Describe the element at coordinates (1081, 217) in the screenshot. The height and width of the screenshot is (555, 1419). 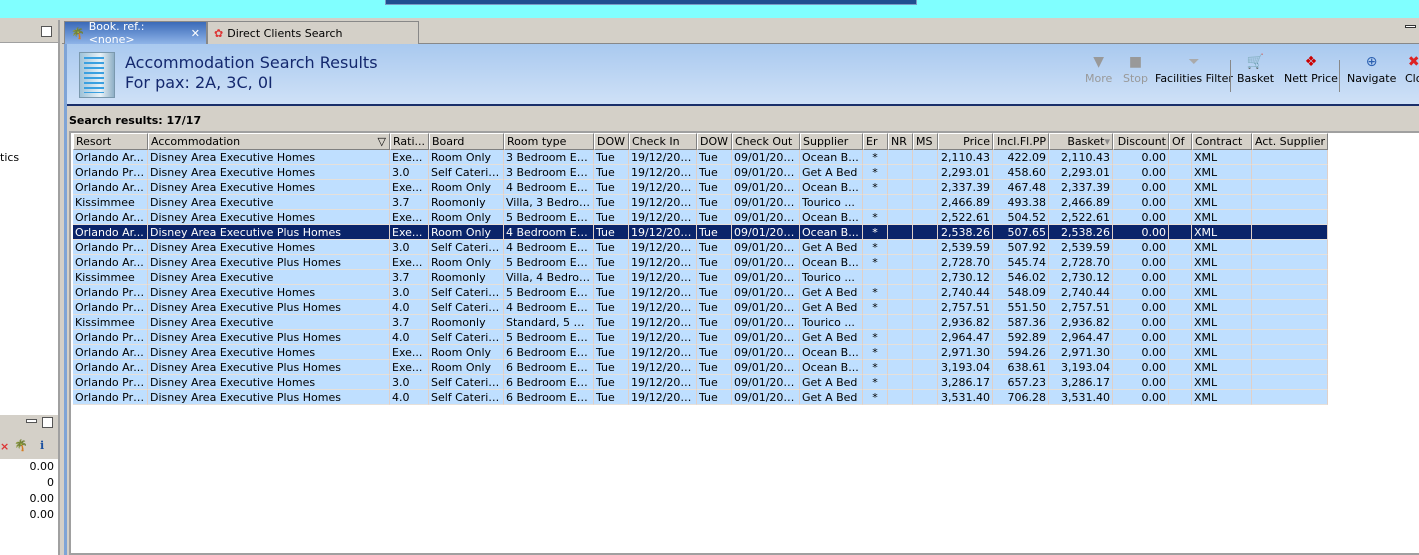
I see `cell-basket: 2,522.61` at that location.